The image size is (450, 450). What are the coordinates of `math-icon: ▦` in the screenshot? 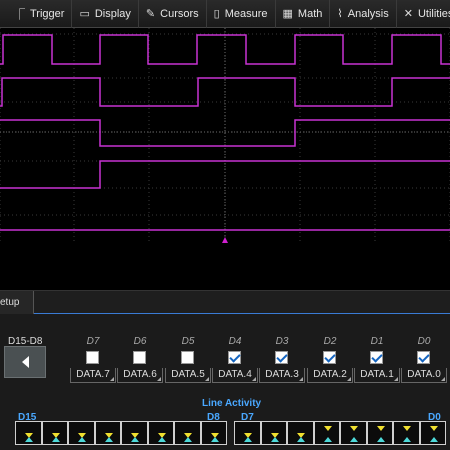 It's located at (287, 14).